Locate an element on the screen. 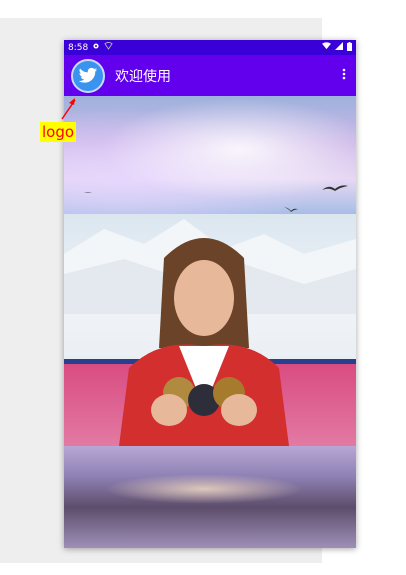 Image resolution: width=406 pixels, height=575 pixels. battery-icon is located at coordinates (349, 47).